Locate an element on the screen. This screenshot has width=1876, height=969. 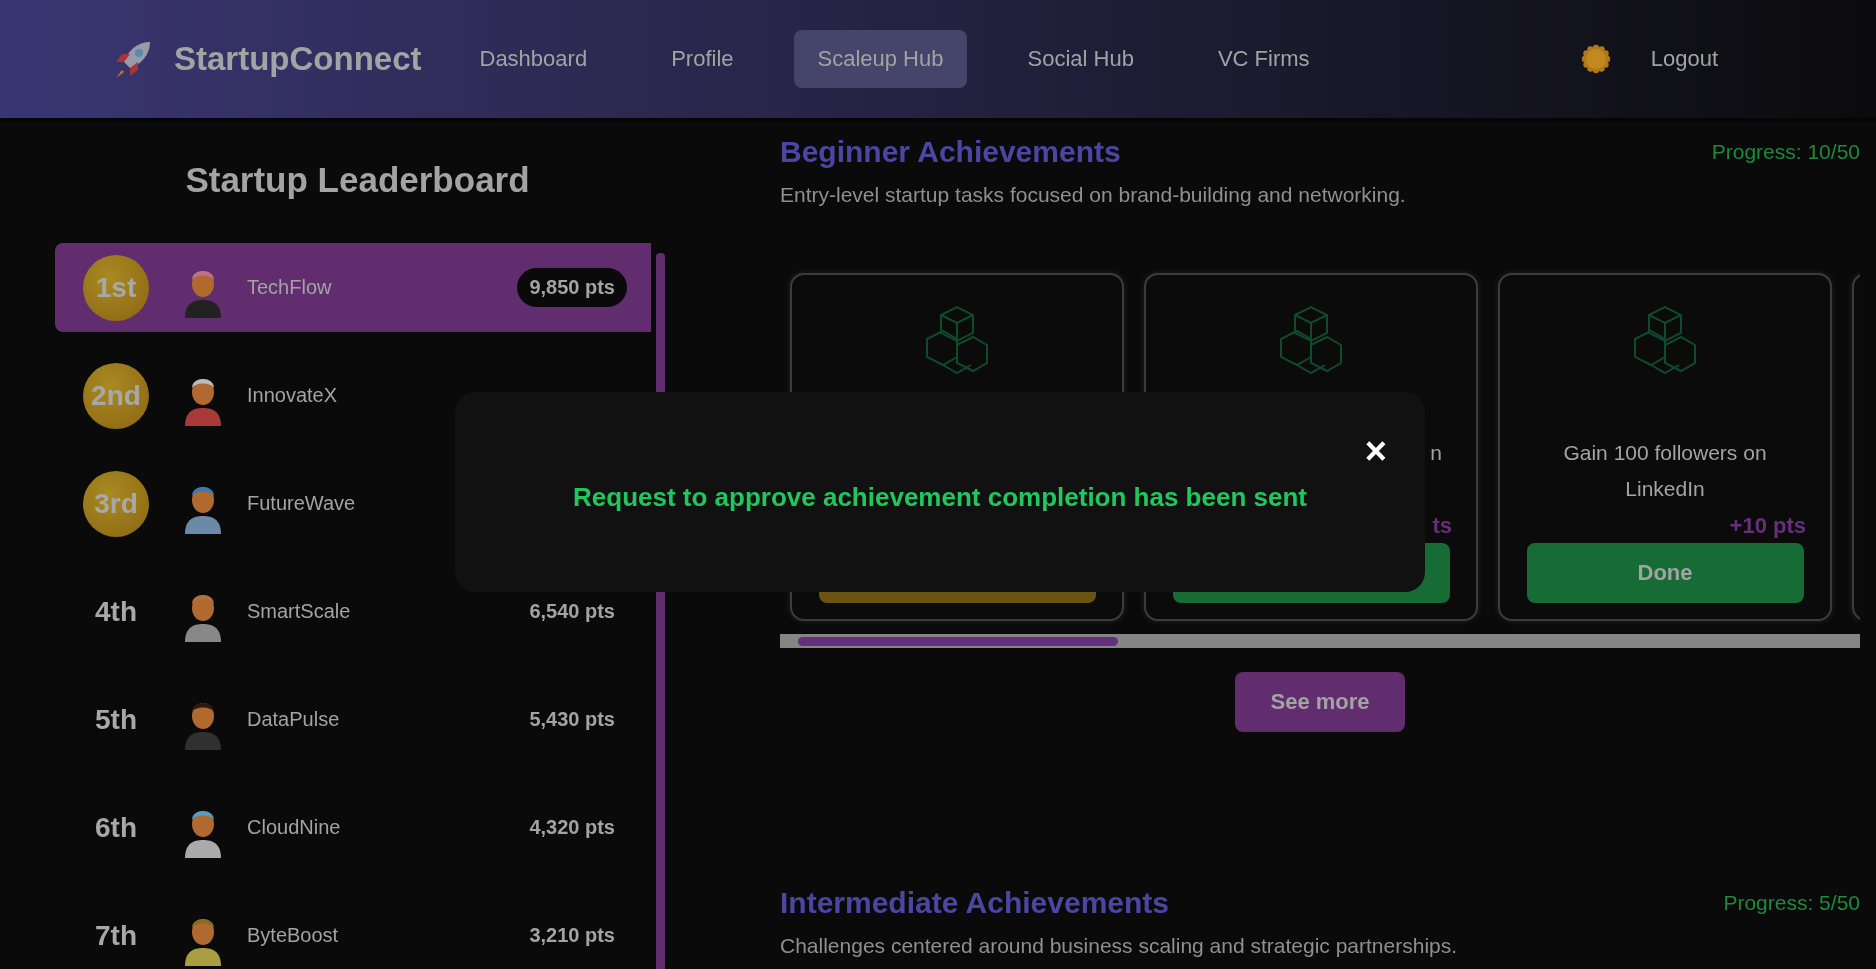
card-title: Gain 100 followers on LinkedIn is located at coordinates (1665, 471).